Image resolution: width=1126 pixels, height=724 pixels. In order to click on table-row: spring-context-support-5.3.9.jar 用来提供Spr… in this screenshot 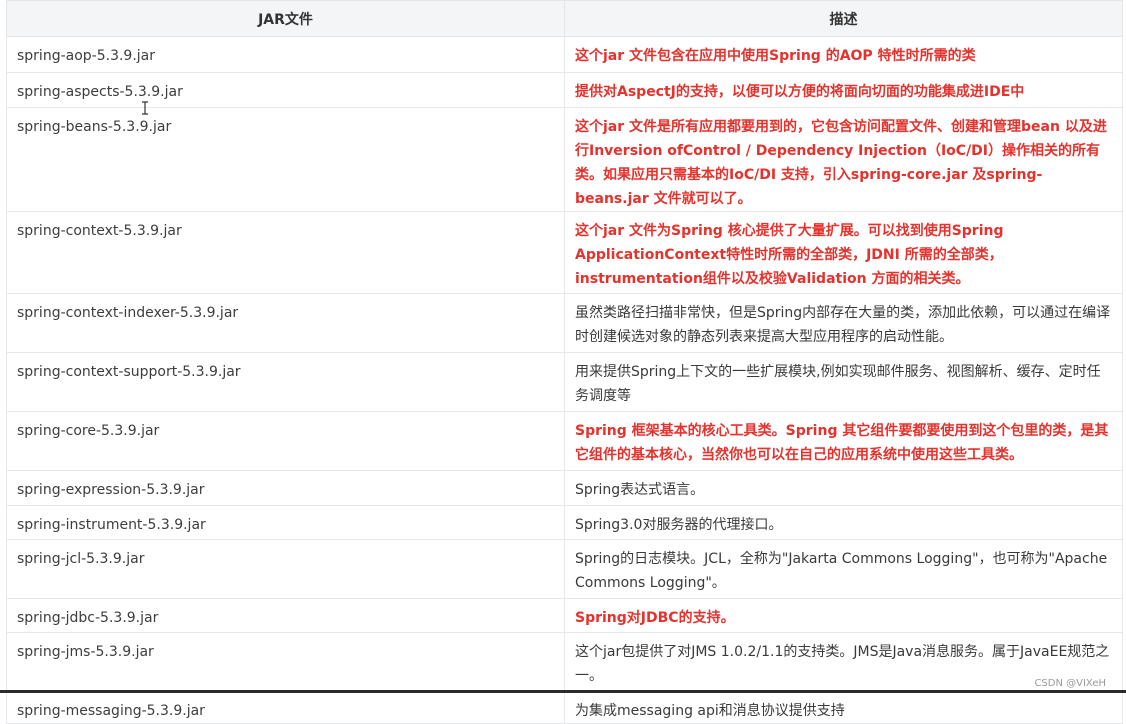, I will do `click(564, 382)`.